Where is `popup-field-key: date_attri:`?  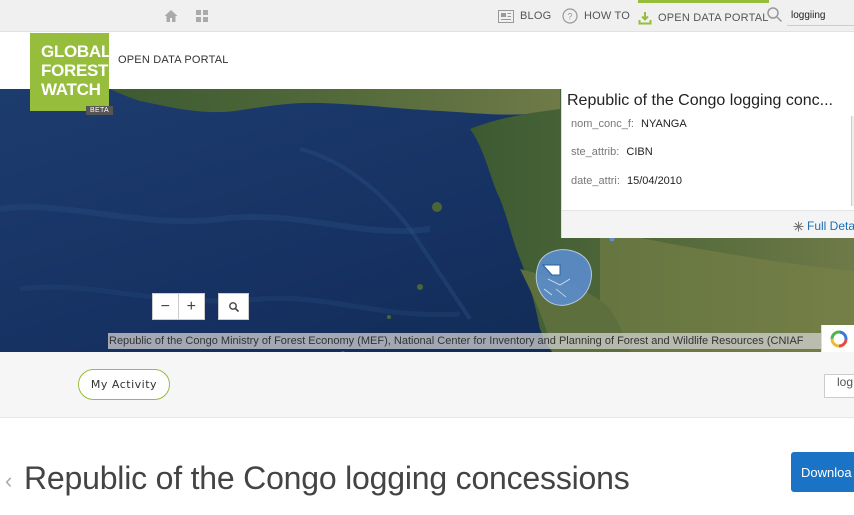
popup-field-key: date_attri: is located at coordinates (595, 181).